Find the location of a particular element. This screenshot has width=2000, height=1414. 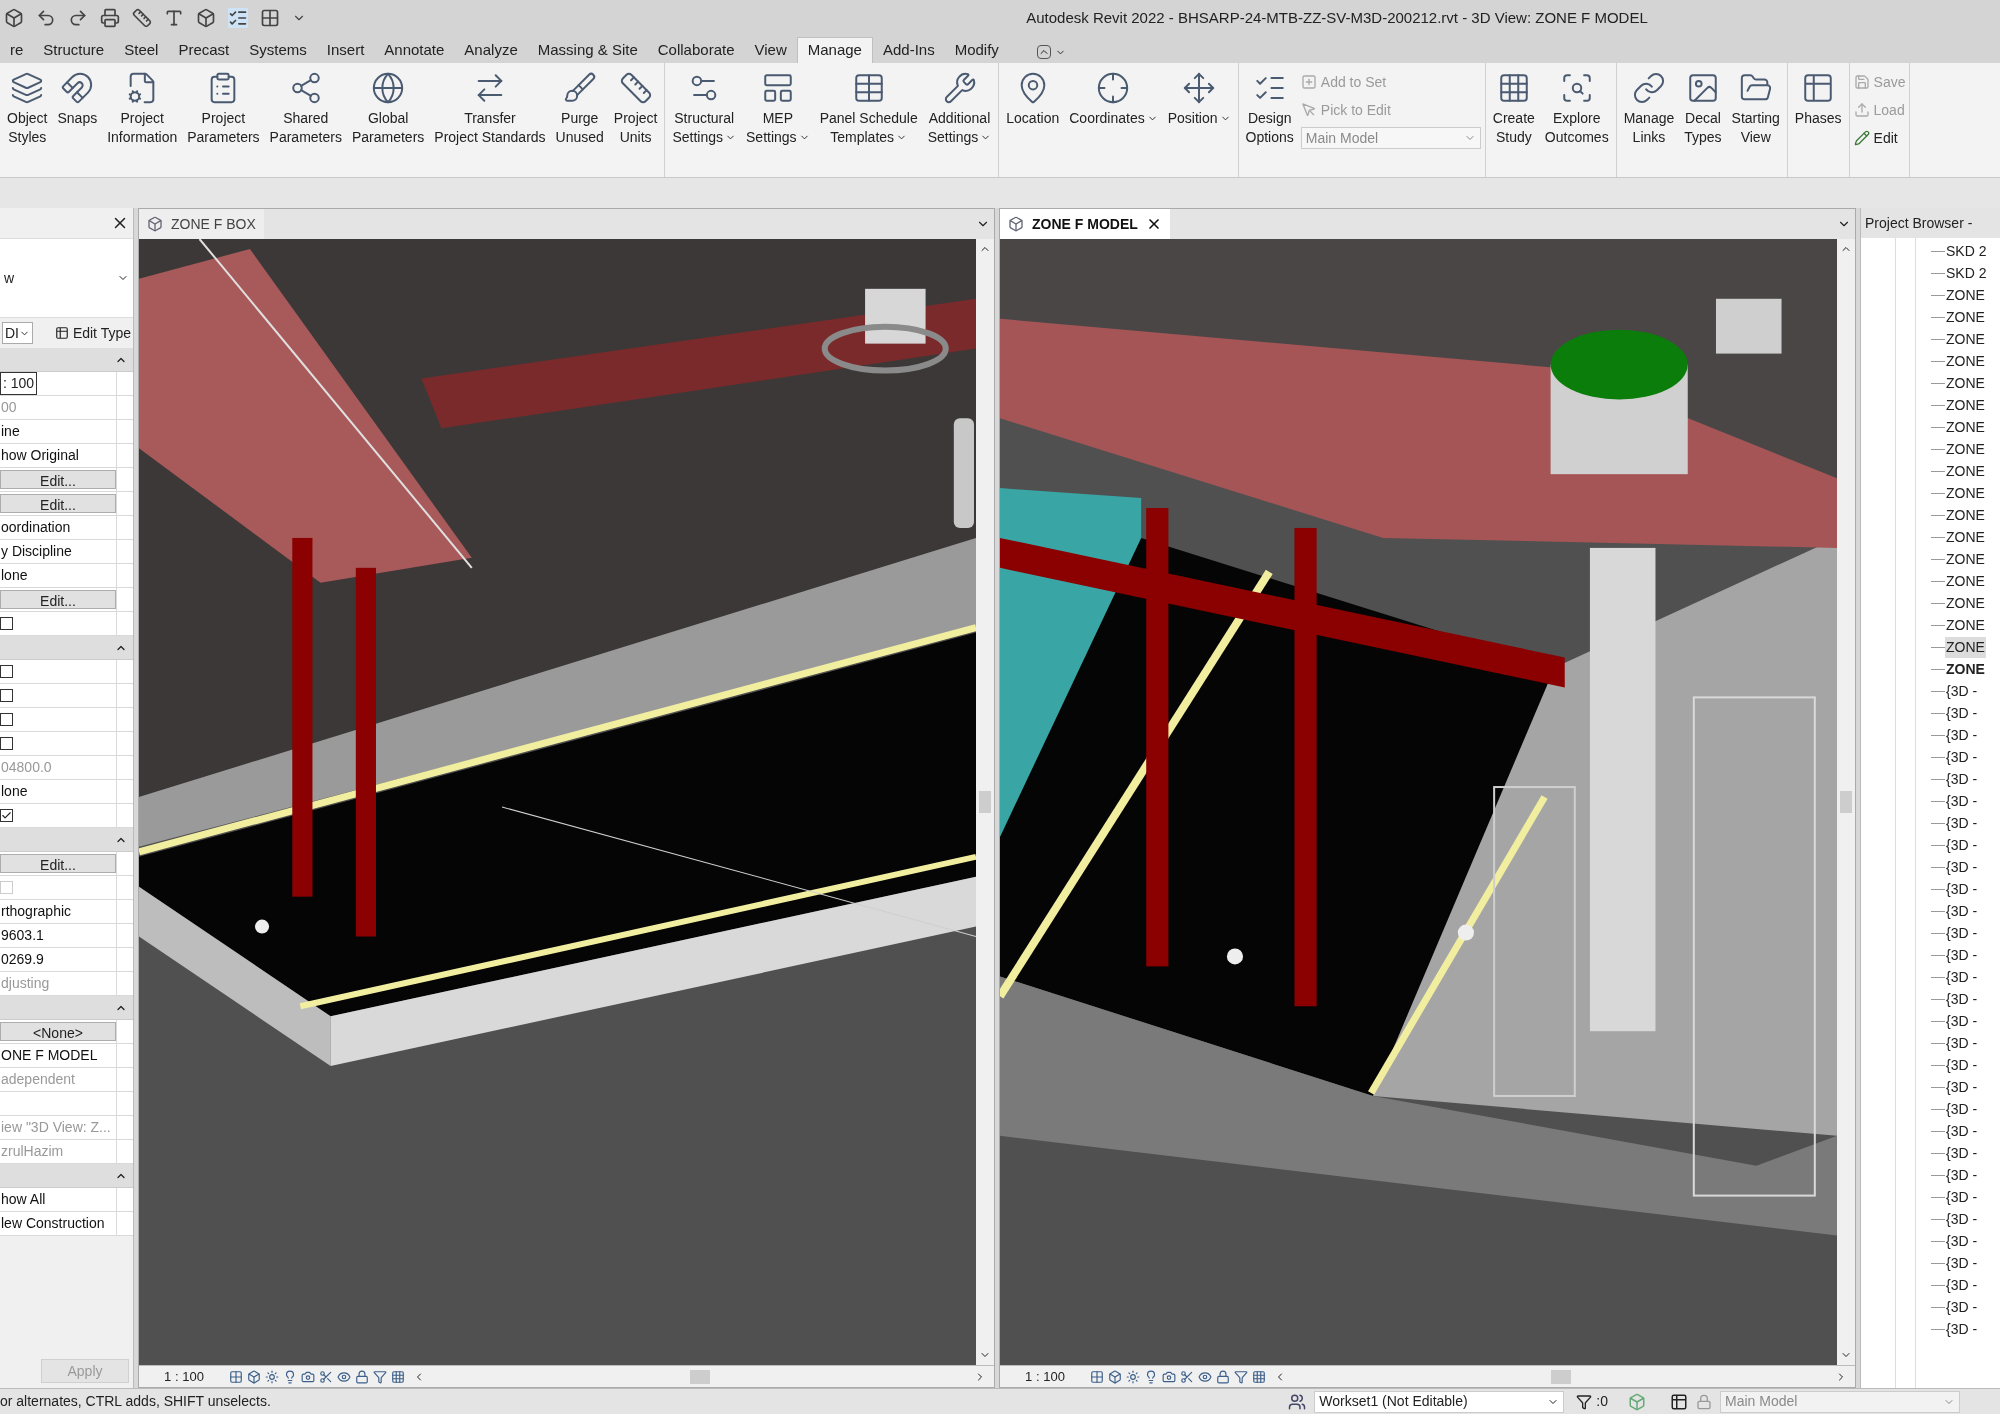

ribbon-tab: Steel is located at coordinates (141, 50).